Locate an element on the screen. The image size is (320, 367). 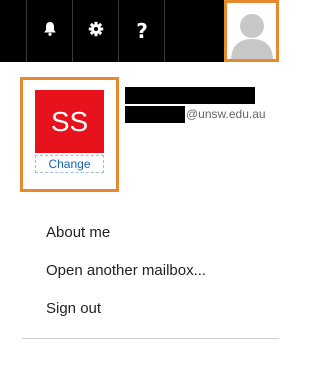
menu-divider is located at coordinates (150, 338).